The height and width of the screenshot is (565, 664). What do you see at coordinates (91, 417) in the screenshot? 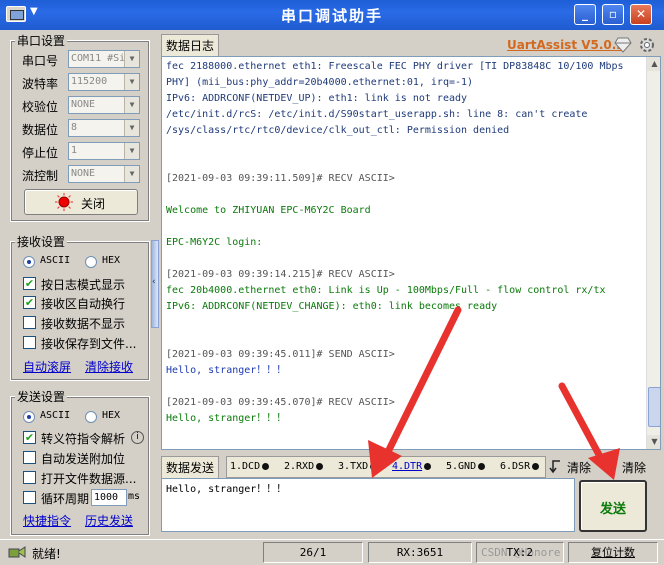
I see `send-hex-radio` at bounding box center [91, 417].